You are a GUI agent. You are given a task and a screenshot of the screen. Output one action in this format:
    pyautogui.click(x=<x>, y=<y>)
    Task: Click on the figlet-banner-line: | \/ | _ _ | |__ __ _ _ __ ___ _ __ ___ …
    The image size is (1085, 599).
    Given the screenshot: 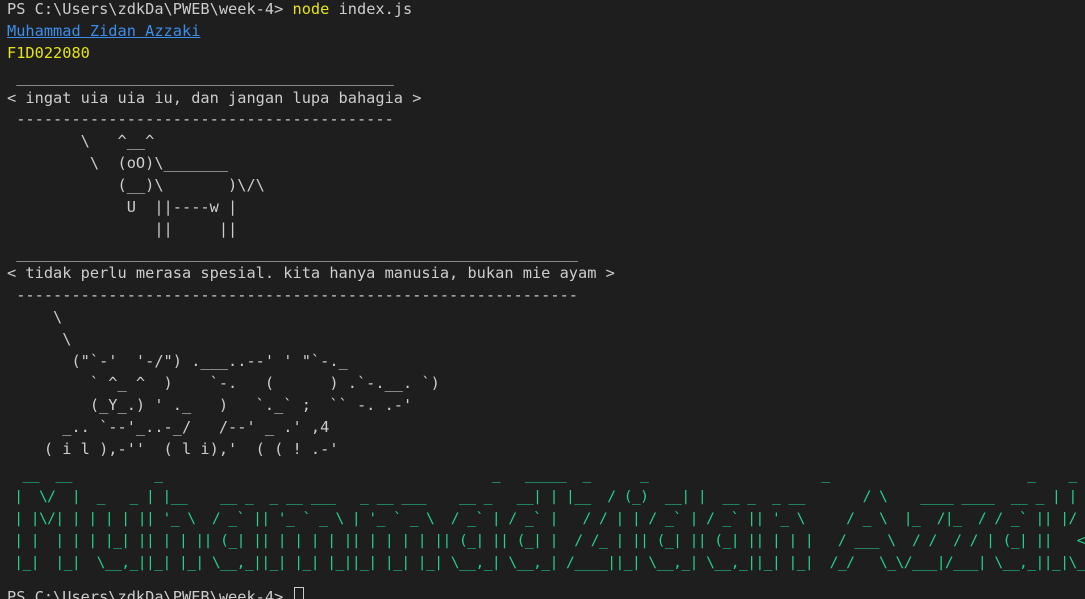 What is the action you would take?
    pyautogui.click(x=545, y=496)
    